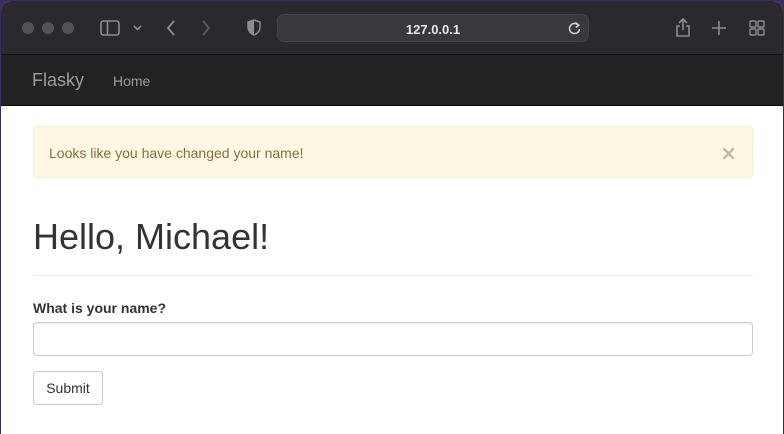  Describe the element at coordinates (206, 28) in the screenshot. I see `forward-icon` at that location.